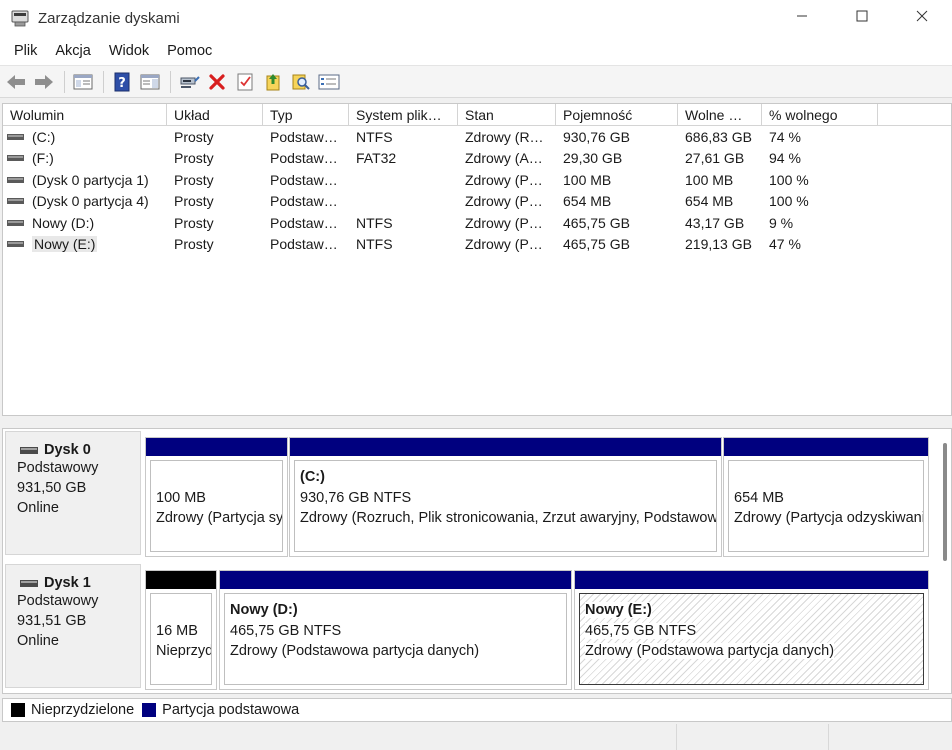 This screenshot has height=750, width=952. I want to click on cell-volume-name: Nowy (E:), so click(85, 244).